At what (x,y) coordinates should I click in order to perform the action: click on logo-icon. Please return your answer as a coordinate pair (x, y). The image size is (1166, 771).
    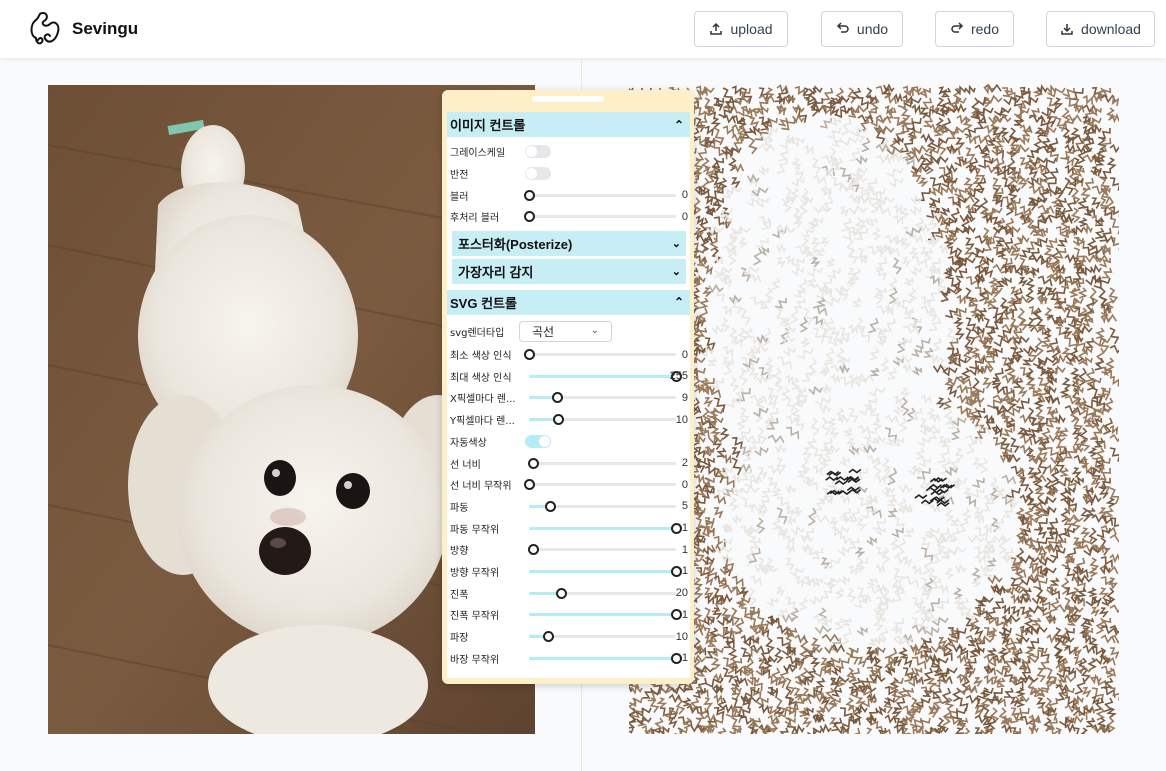
    Looking at the image, I should click on (45, 28).